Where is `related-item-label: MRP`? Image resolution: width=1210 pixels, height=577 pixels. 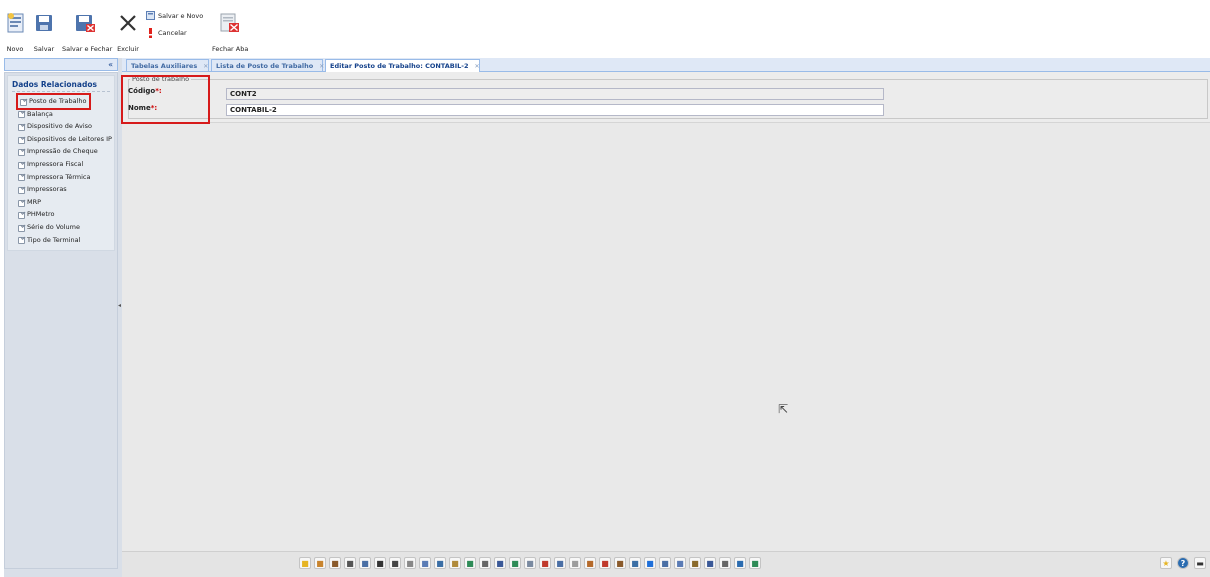 related-item-label: MRP is located at coordinates (34, 201).